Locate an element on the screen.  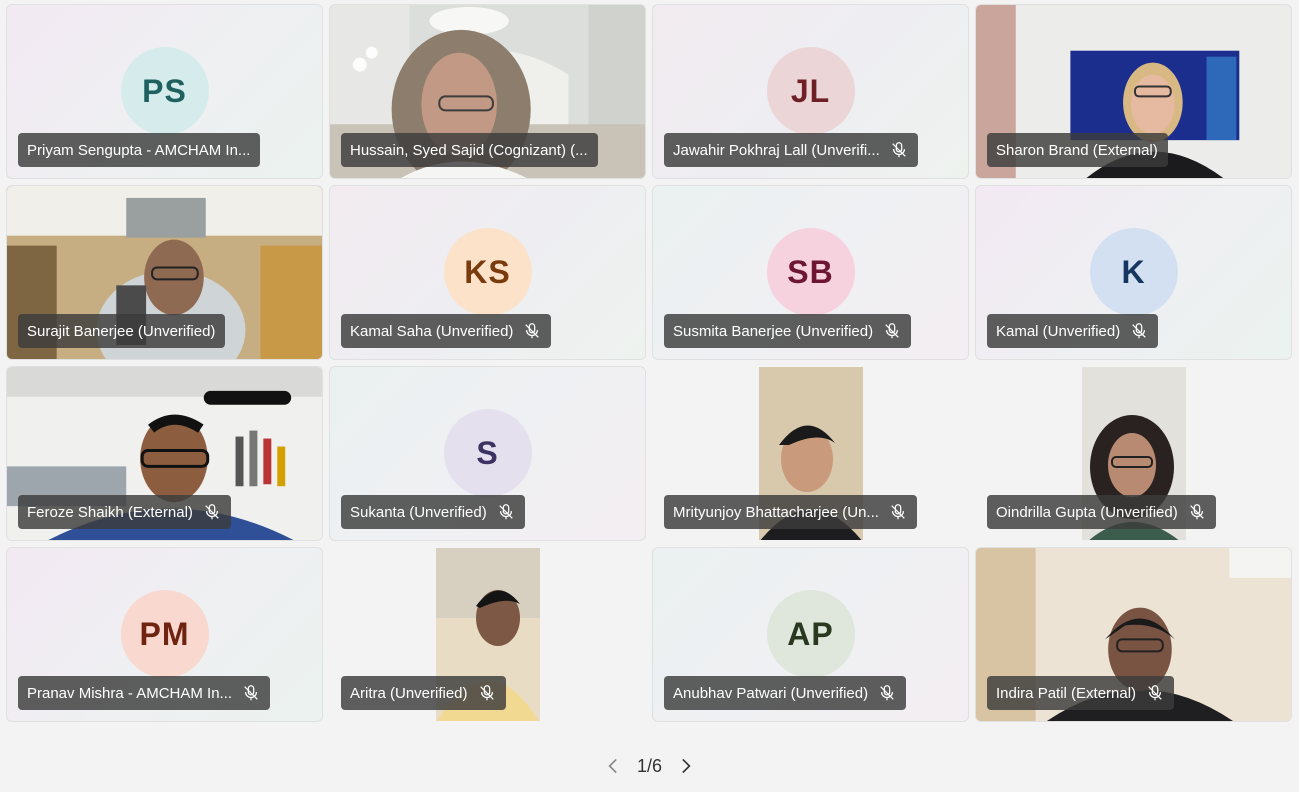
participant-name: Indira Patil (External) is located at coordinates (1066, 693).